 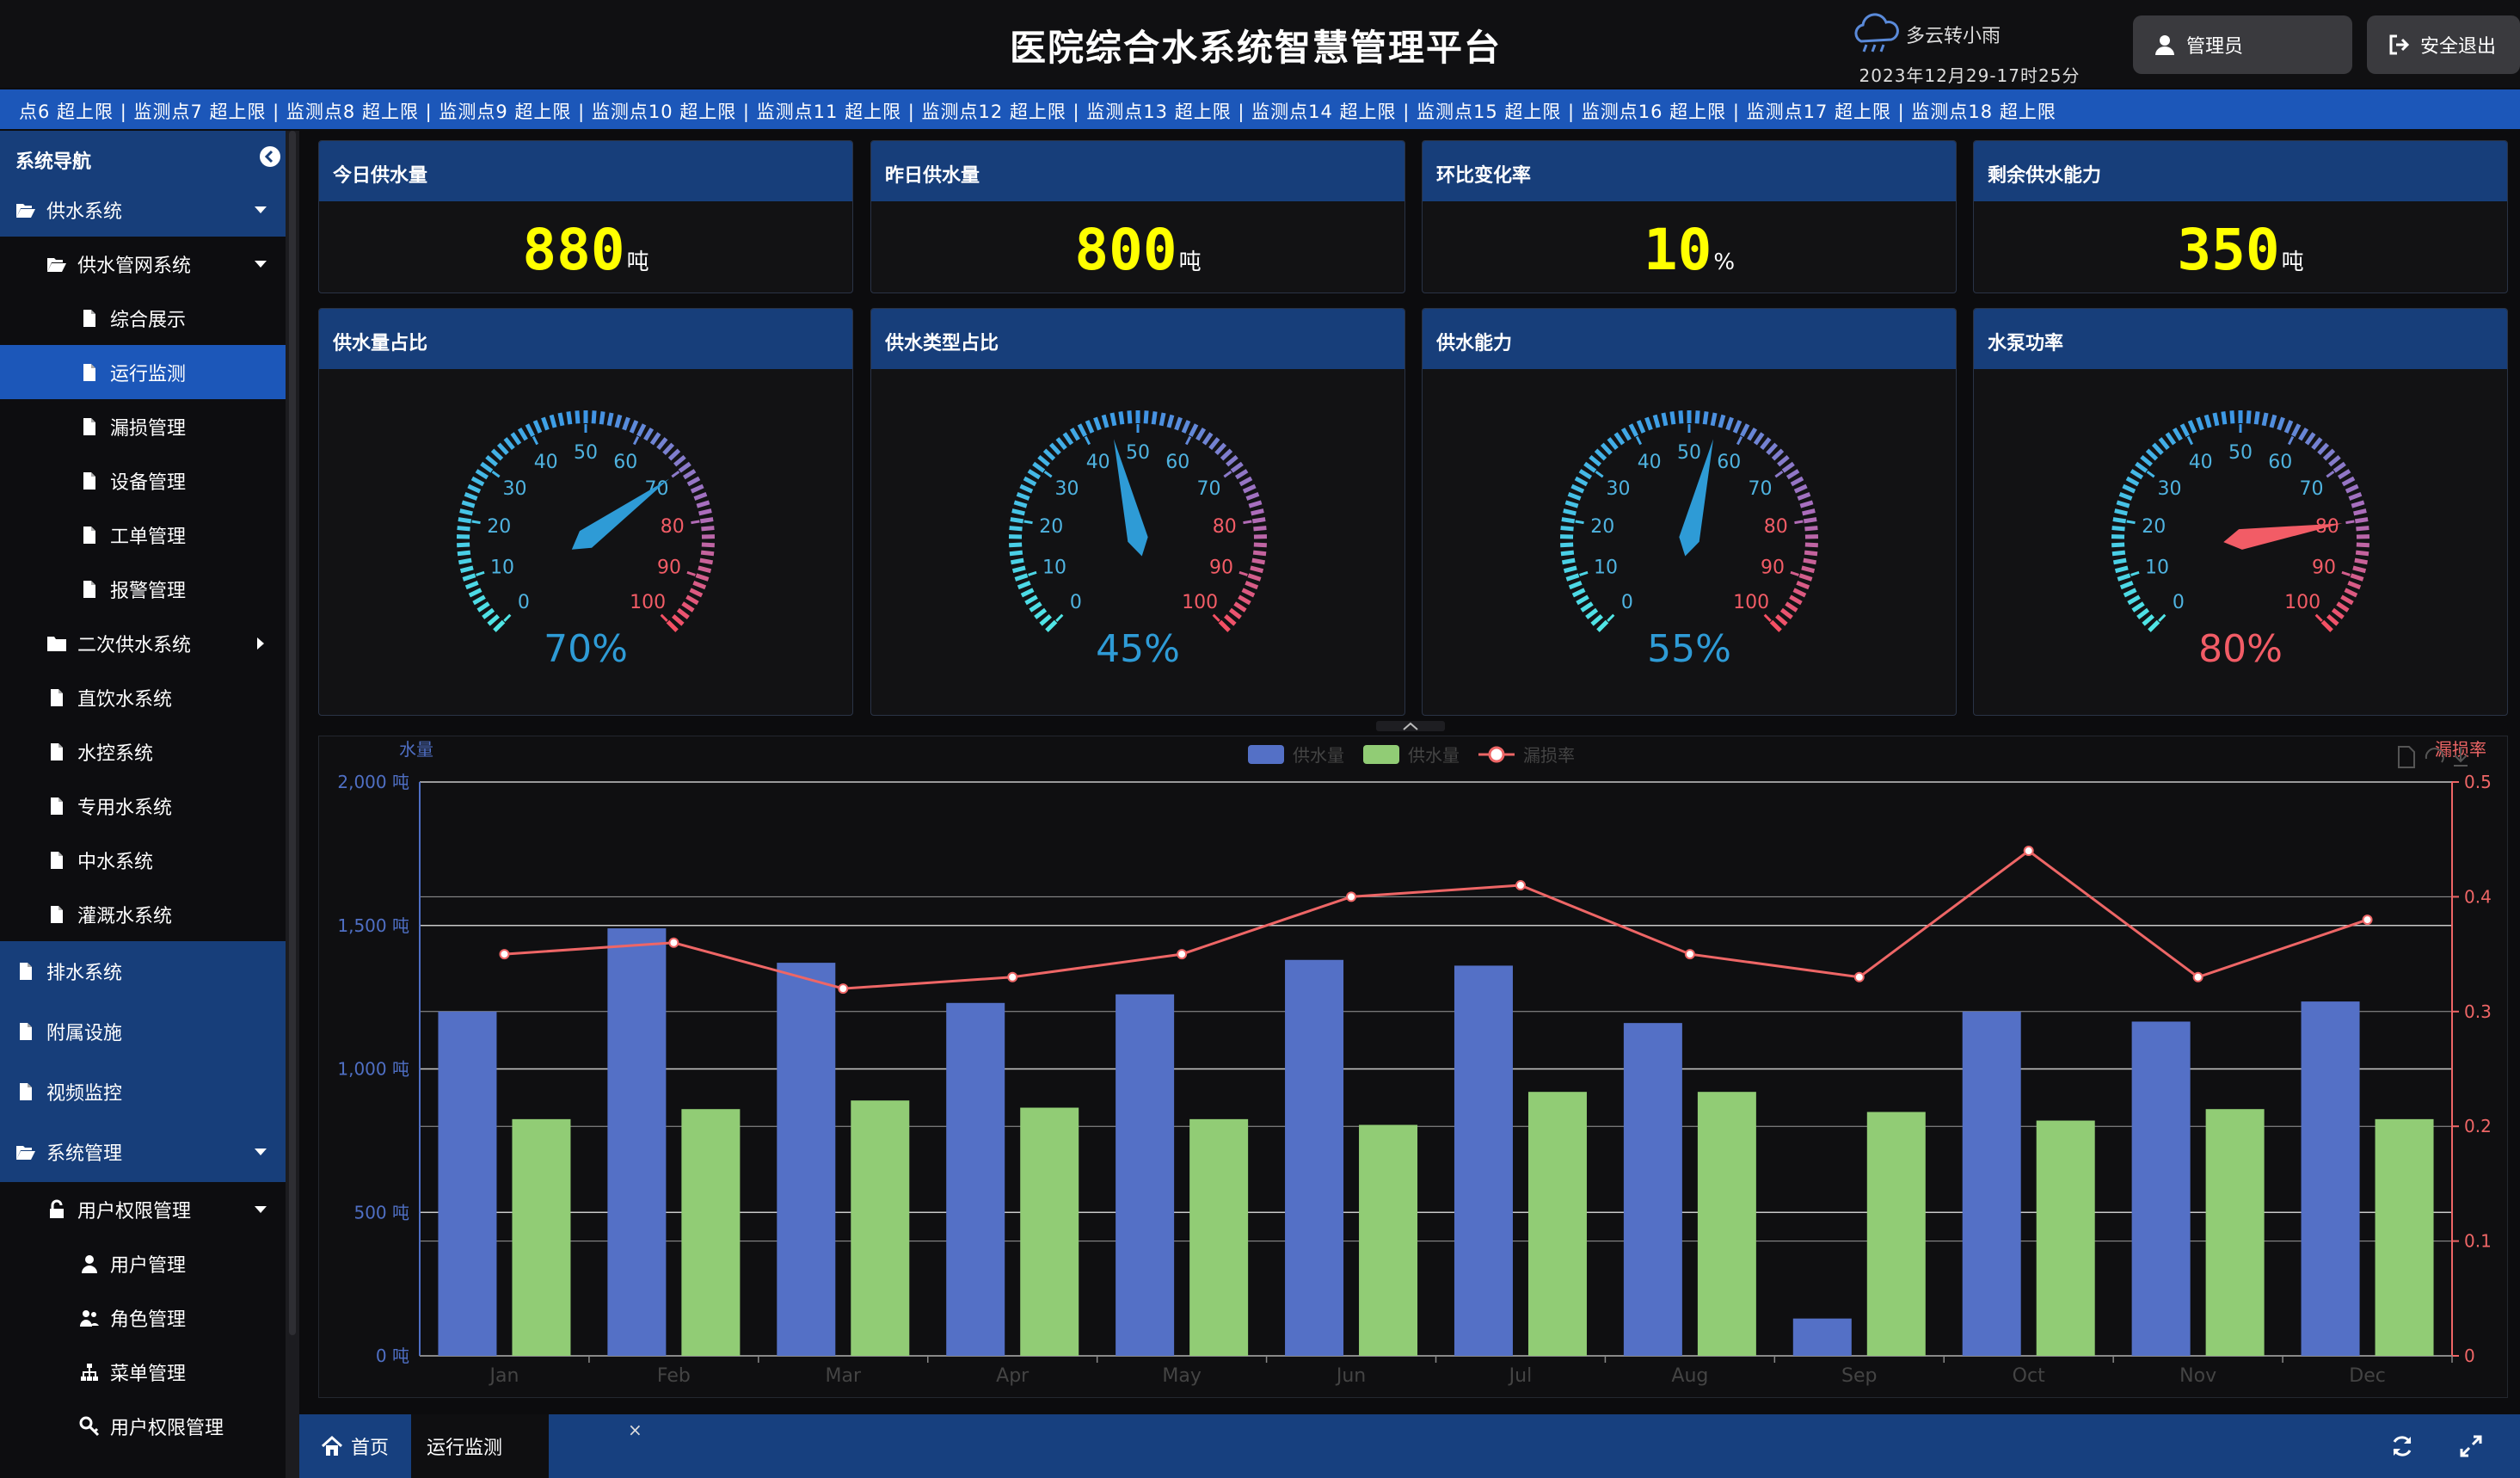 I want to click on admin-button: 管理员, so click(x=2243, y=44).